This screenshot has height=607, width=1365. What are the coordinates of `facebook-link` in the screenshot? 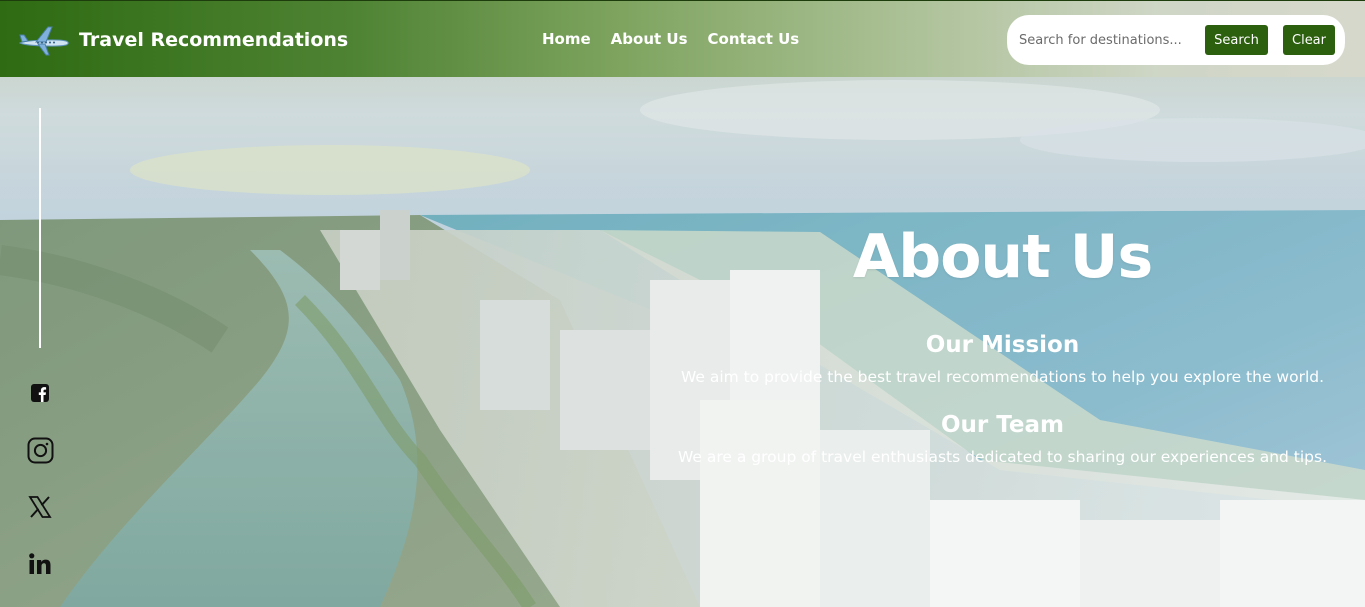 It's located at (40, 393).